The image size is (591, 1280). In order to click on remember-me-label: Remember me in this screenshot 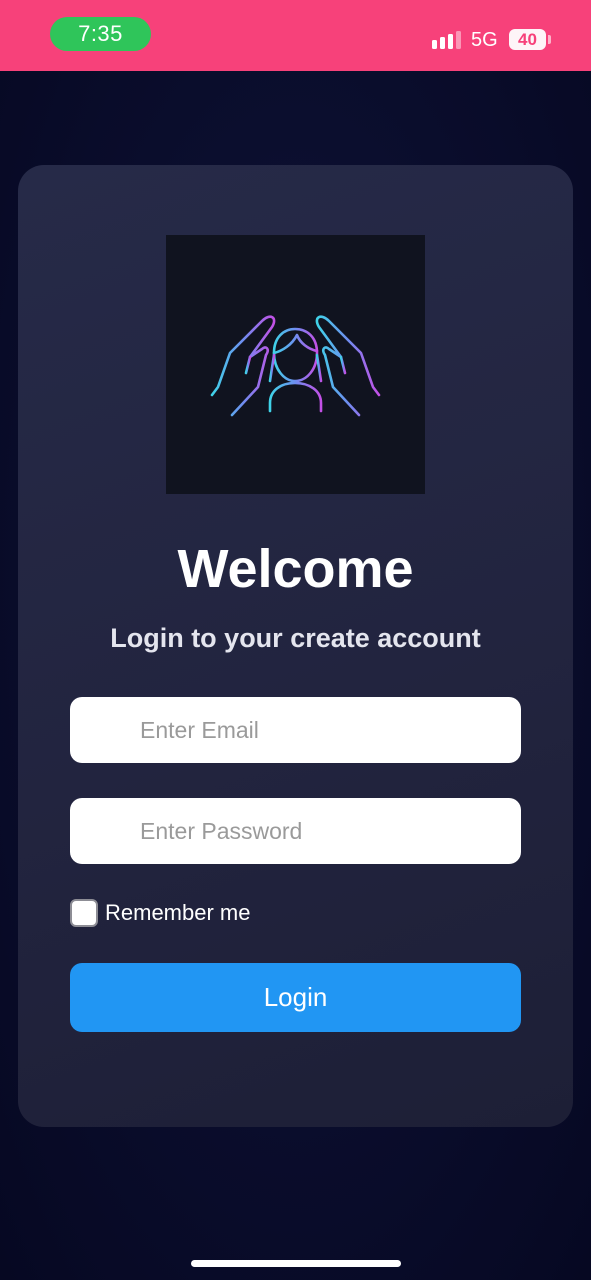, I will do `click(178, 912)`.